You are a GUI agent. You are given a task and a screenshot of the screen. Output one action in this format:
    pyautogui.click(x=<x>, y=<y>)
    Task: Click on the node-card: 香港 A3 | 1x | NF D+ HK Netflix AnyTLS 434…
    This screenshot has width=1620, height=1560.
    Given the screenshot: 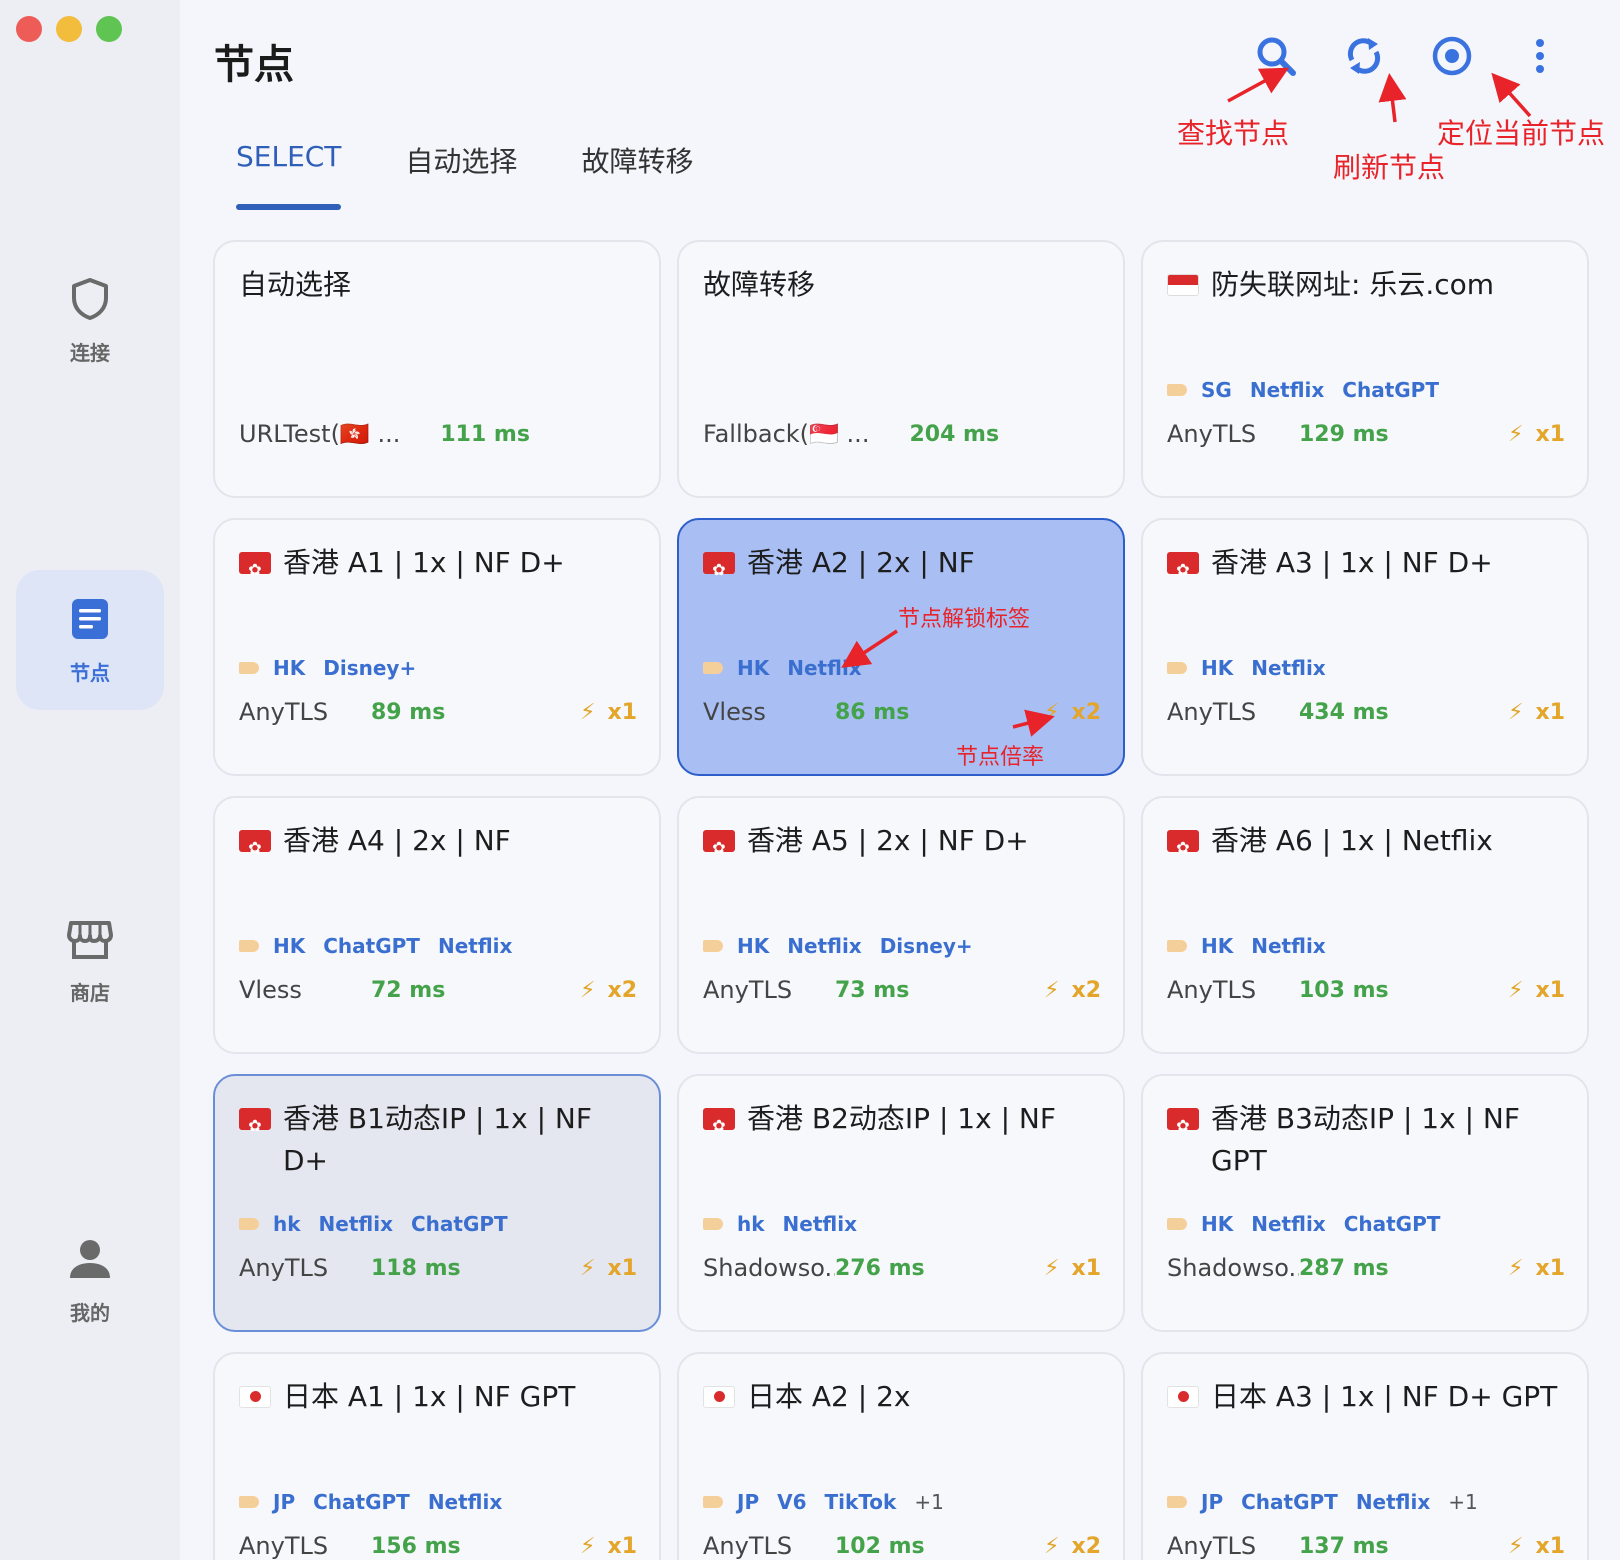 What is the action you would take?
    pyautogui.click(x=1365, y=647)
    